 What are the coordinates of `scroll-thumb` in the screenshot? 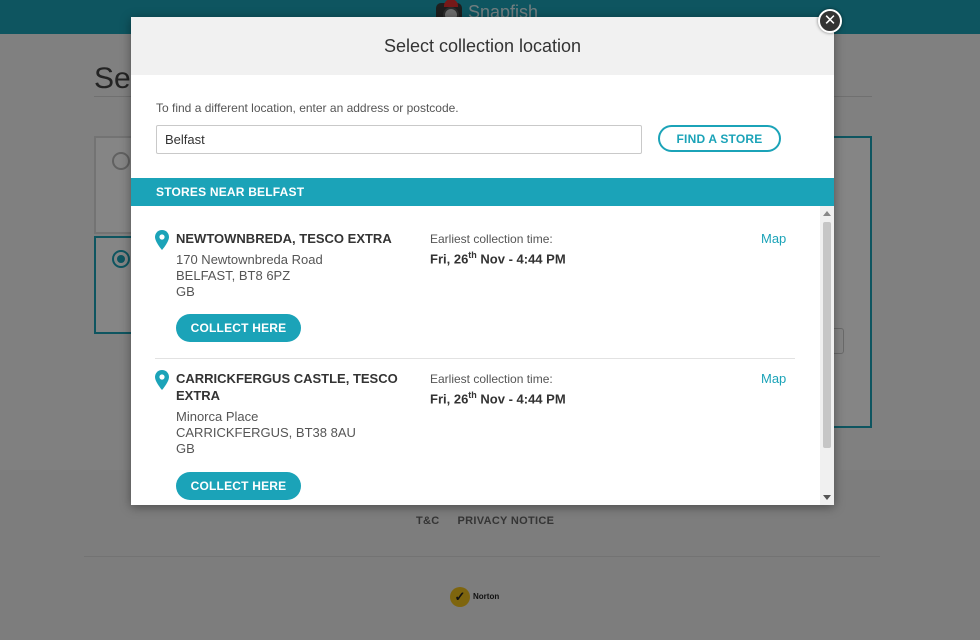 It's located at (827, 335).